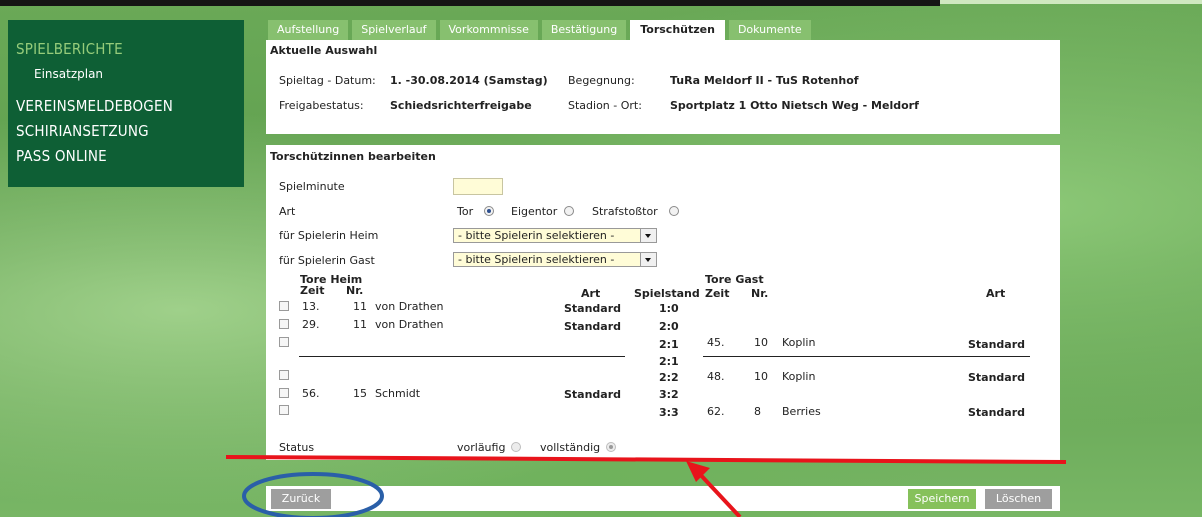  What do you see at coordinates (68, 74) in the screenshot?
I see `sidebar-subitem-einsatzplan: Einsatzplan` at bounding box center [68, 74].